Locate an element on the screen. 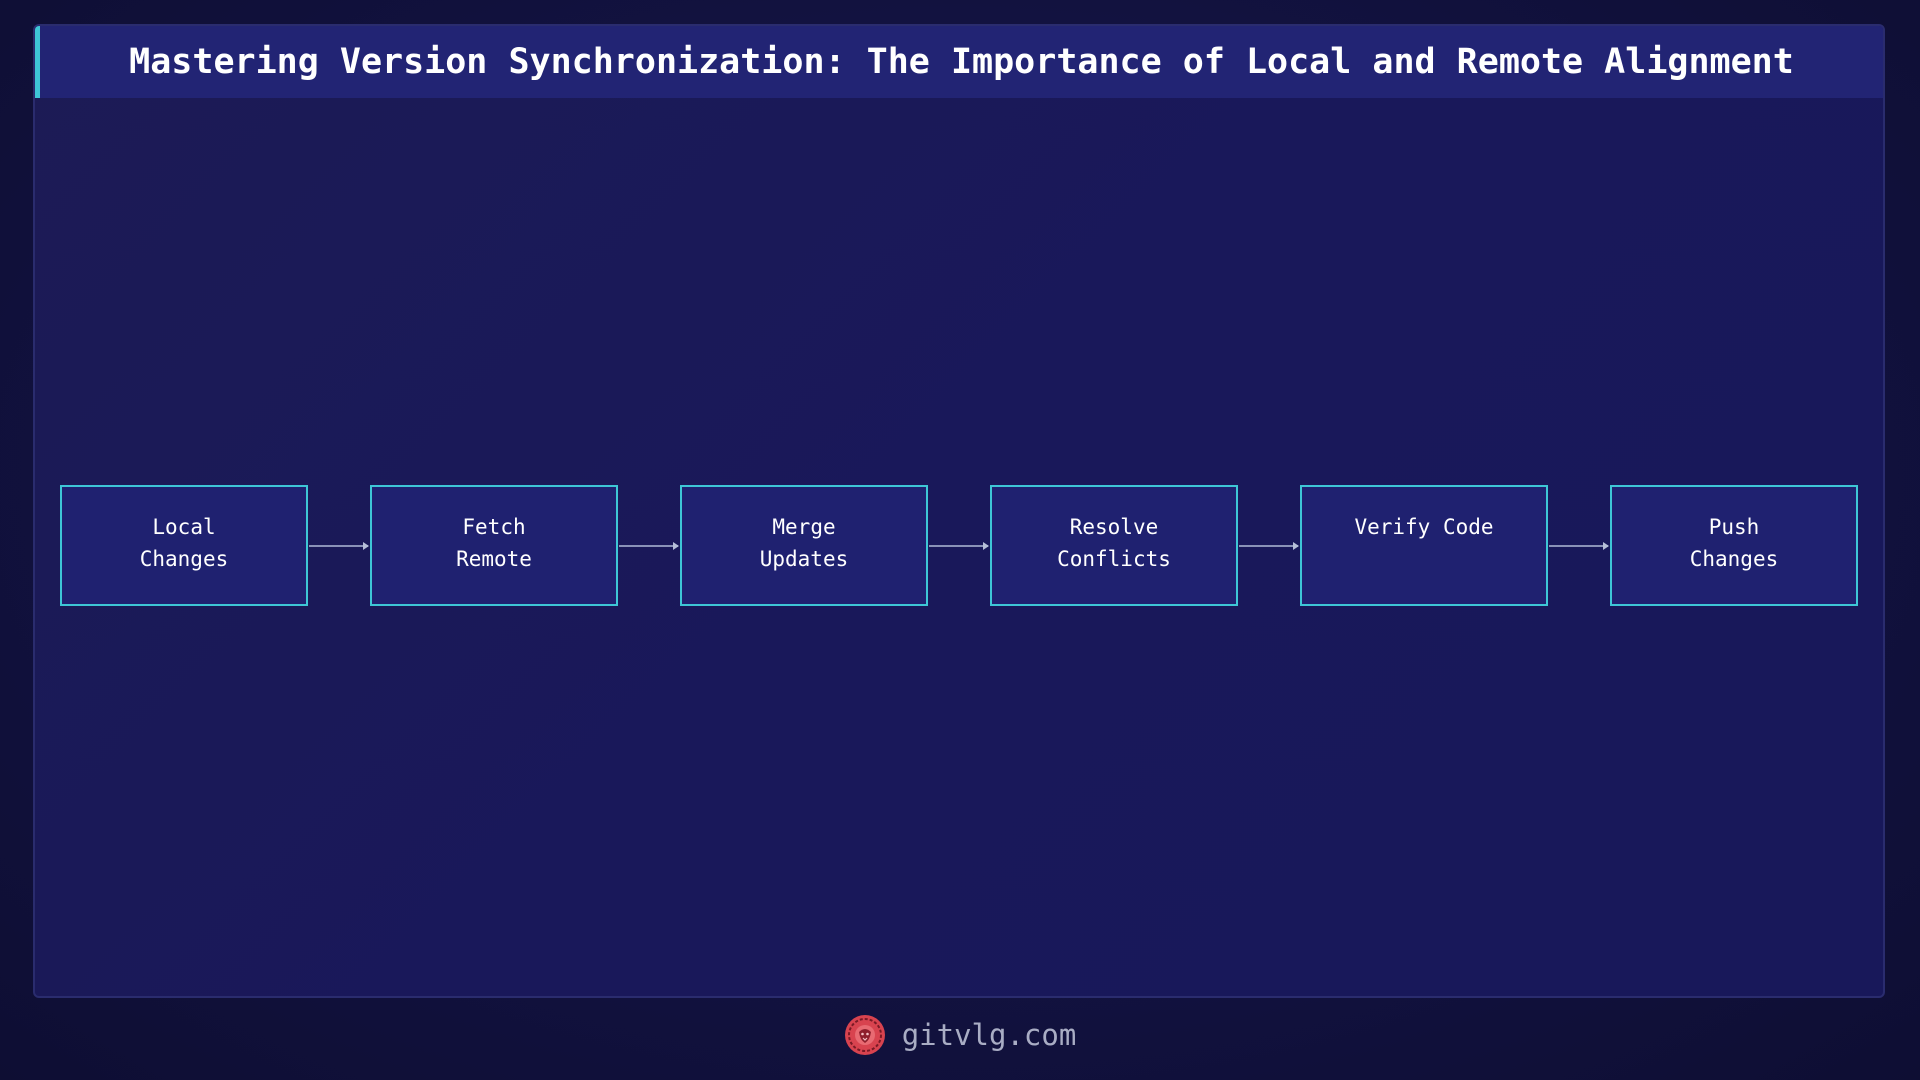  step-push-changes: Push Changes is located at coordinates (1734, 545).